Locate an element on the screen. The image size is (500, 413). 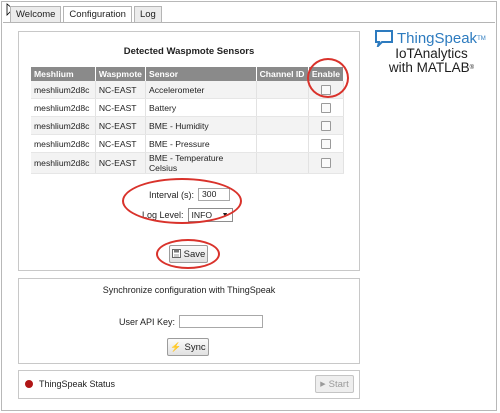
column-header-sensor: Sensor is located at coordinates (201, 74).